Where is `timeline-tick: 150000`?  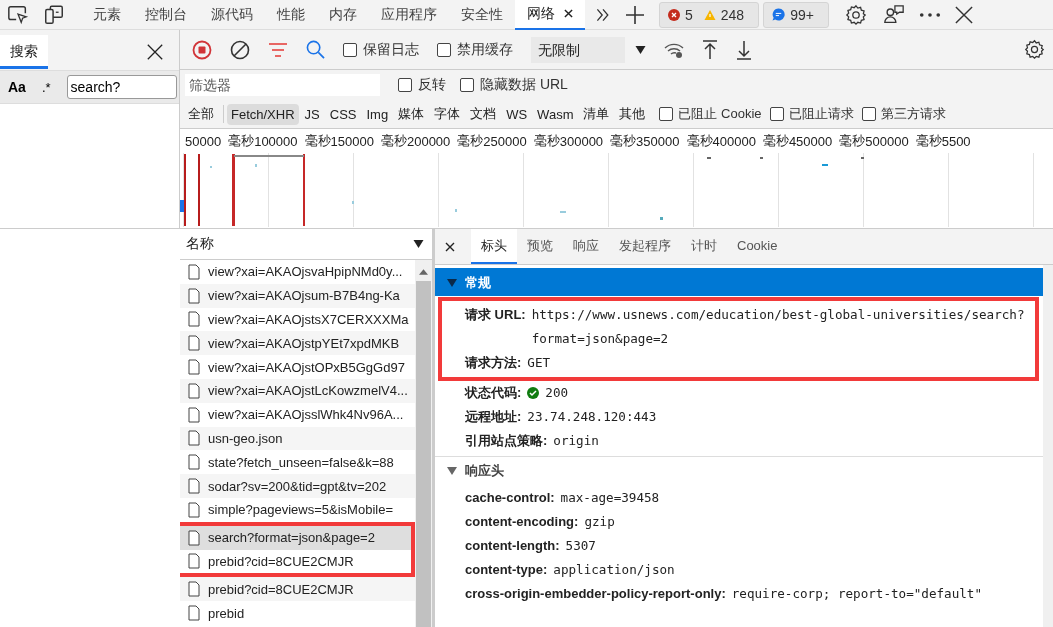
timeline-tick: 150000 is located at coordinates (352, 141).